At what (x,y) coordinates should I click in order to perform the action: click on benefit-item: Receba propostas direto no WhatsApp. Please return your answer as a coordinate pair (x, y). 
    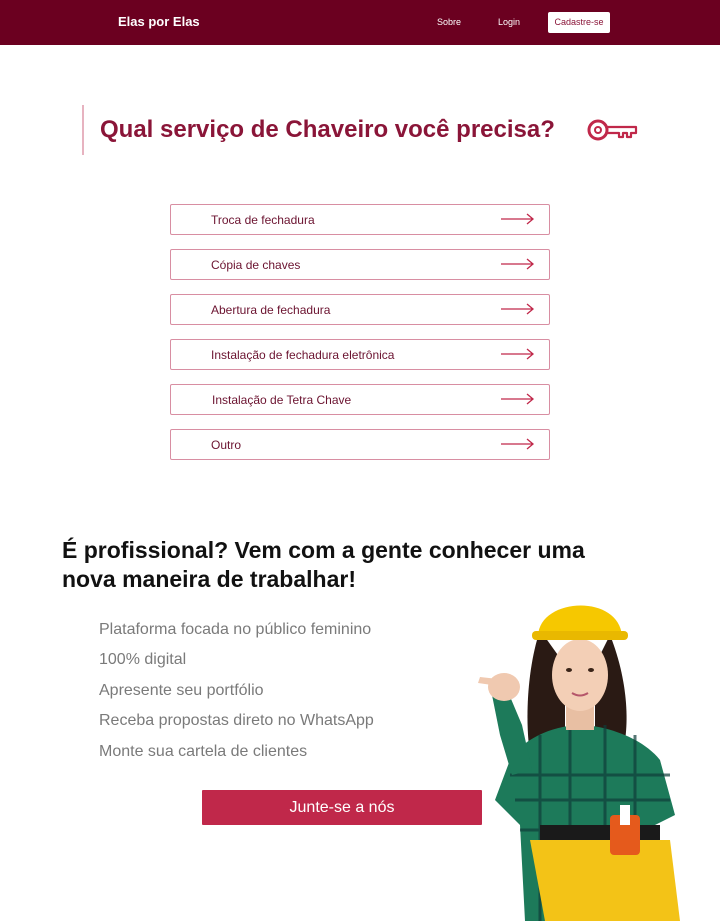
    Looking at the image, I should click on (236, 720).